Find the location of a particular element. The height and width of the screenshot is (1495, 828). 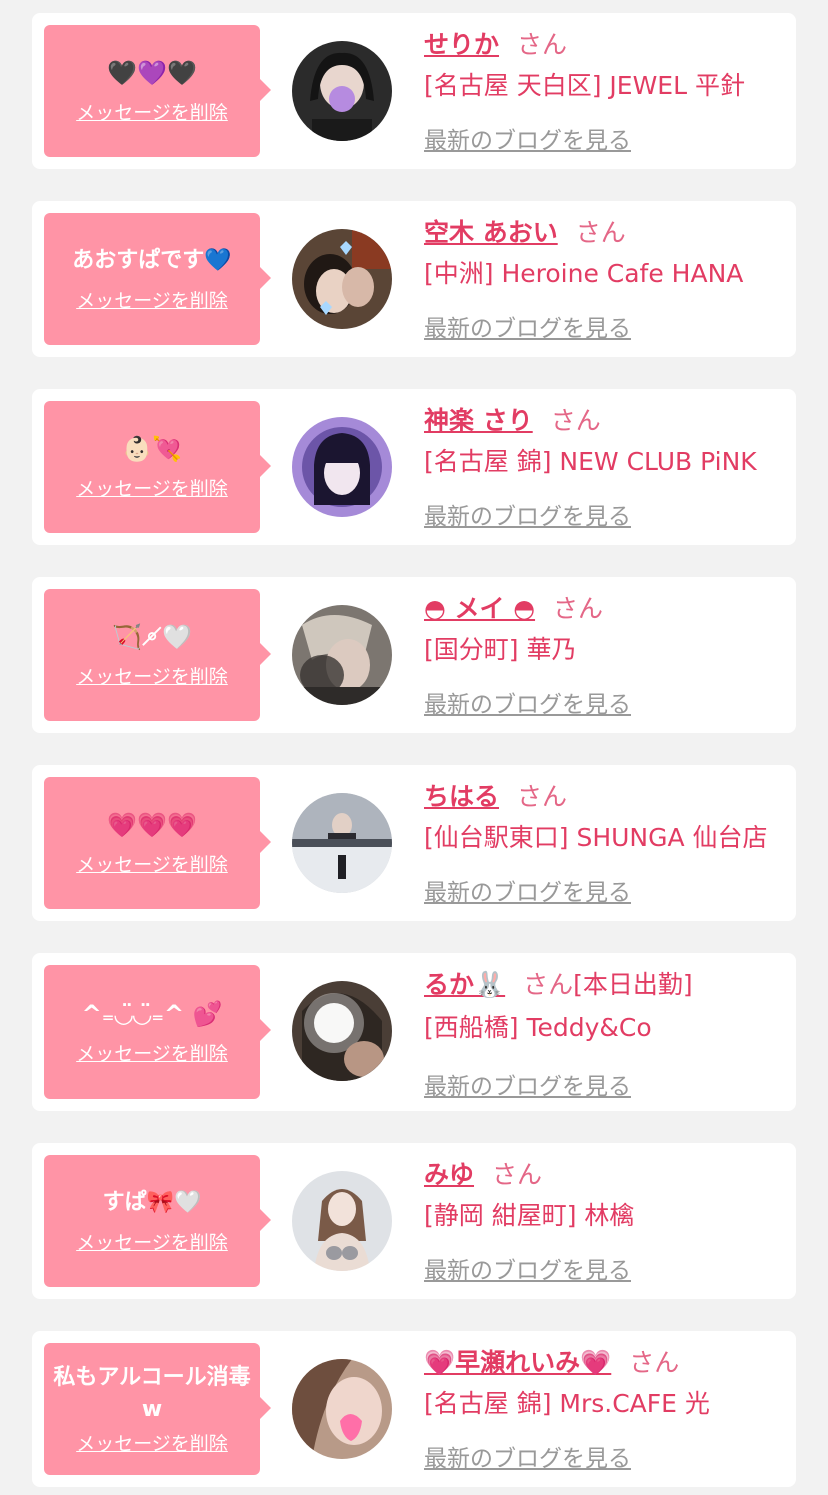

message-text: あおすぱです💙 is located at coordinates (152, 260).